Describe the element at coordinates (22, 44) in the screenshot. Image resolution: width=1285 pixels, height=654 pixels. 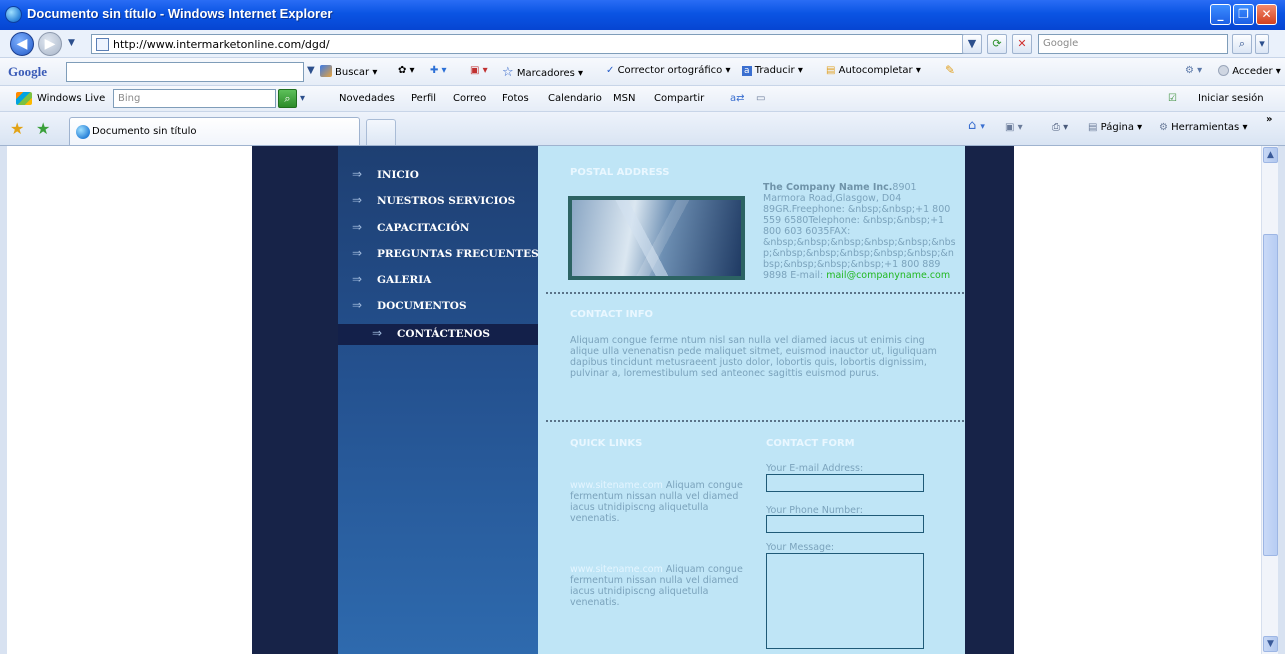
I see `back-button: ◀` at that location.